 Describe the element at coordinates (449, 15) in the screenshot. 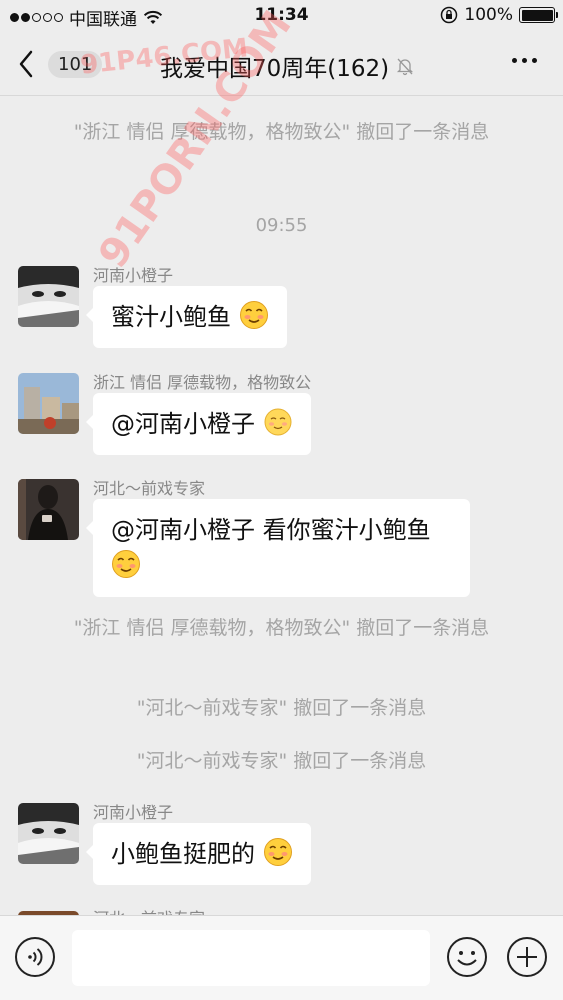

I see `orientation-lock-icon` at that location.